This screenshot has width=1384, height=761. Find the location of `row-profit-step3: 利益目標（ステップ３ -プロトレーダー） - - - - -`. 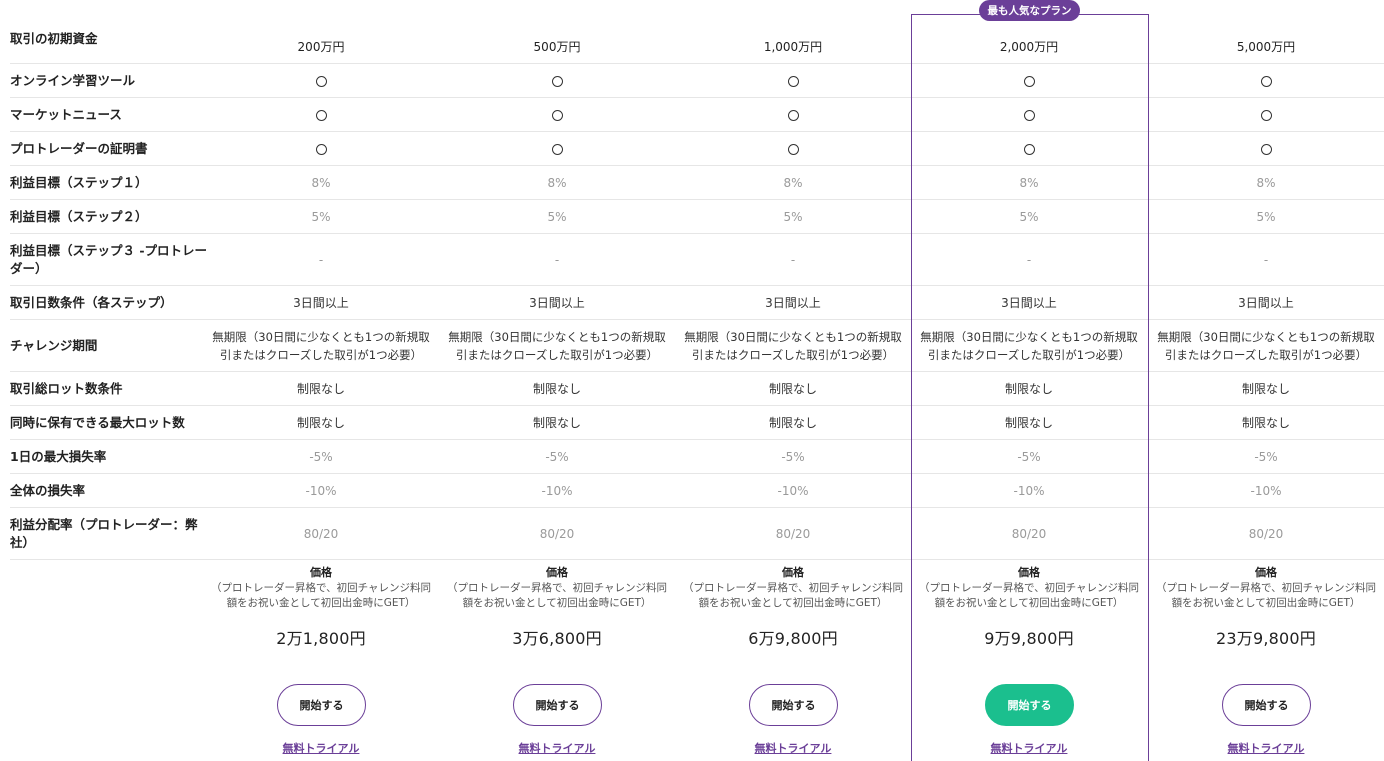

row-profit-step3: 利益目標（ステップ３ -プロトレーダー） - - - - - is located at coordinates (697, 260).